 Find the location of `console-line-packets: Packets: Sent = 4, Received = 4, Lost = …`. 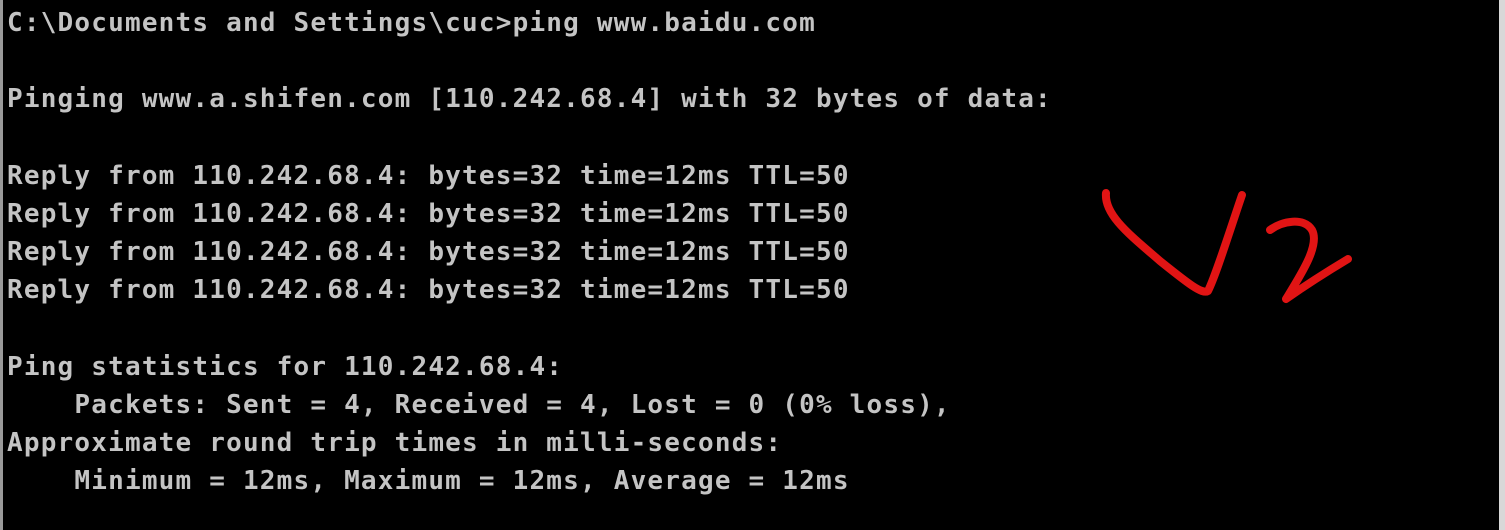

console-line-packets: Packets: Sent = 4, Received = 4, Lost = … is located at coordinates (479, 404).